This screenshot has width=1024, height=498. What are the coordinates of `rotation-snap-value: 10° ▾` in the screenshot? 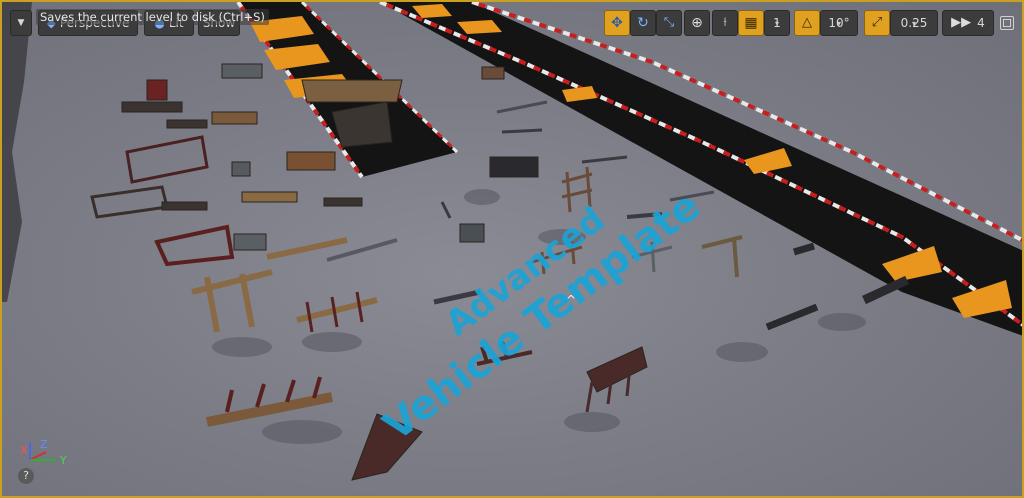 It's located at (839, 23).